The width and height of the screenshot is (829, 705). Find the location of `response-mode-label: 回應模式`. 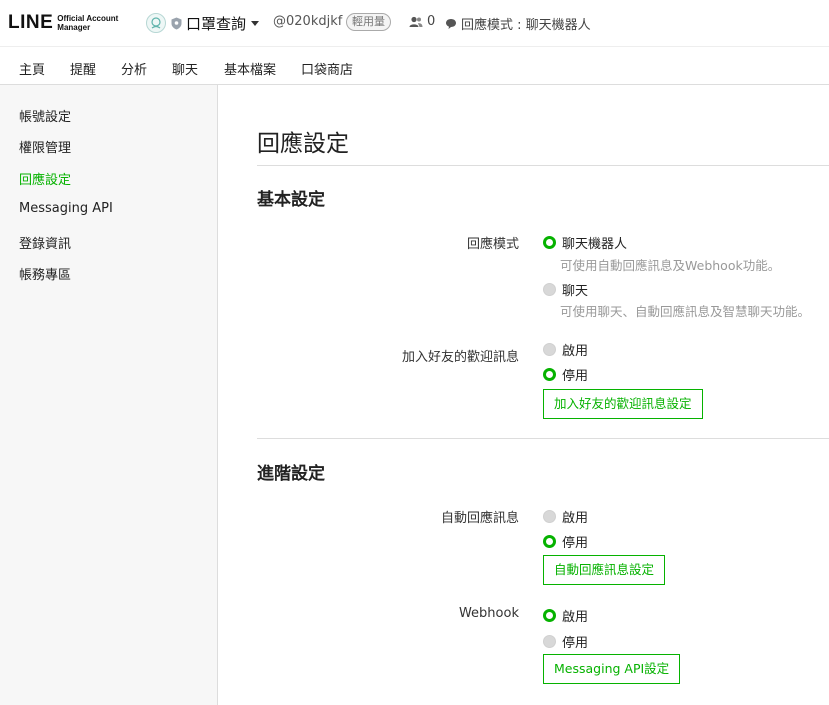

response-mode-label: 回應模式 is located at coordinates (492, 244).